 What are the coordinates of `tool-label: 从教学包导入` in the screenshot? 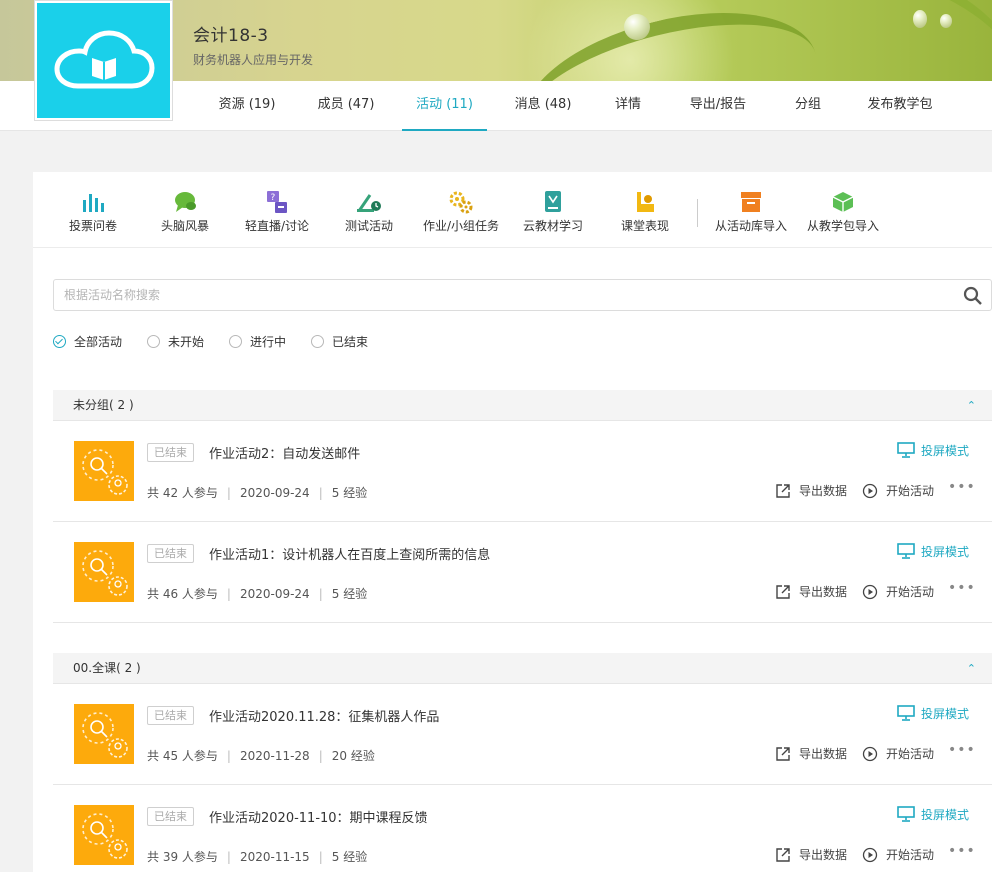 It's located at (842, 226).